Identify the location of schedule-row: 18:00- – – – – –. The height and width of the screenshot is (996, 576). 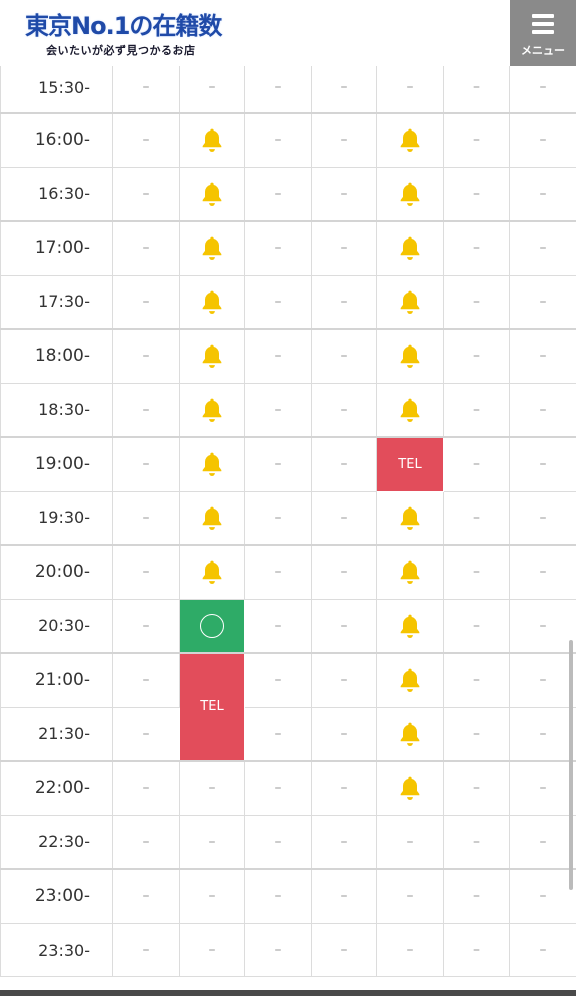
(288, 355).